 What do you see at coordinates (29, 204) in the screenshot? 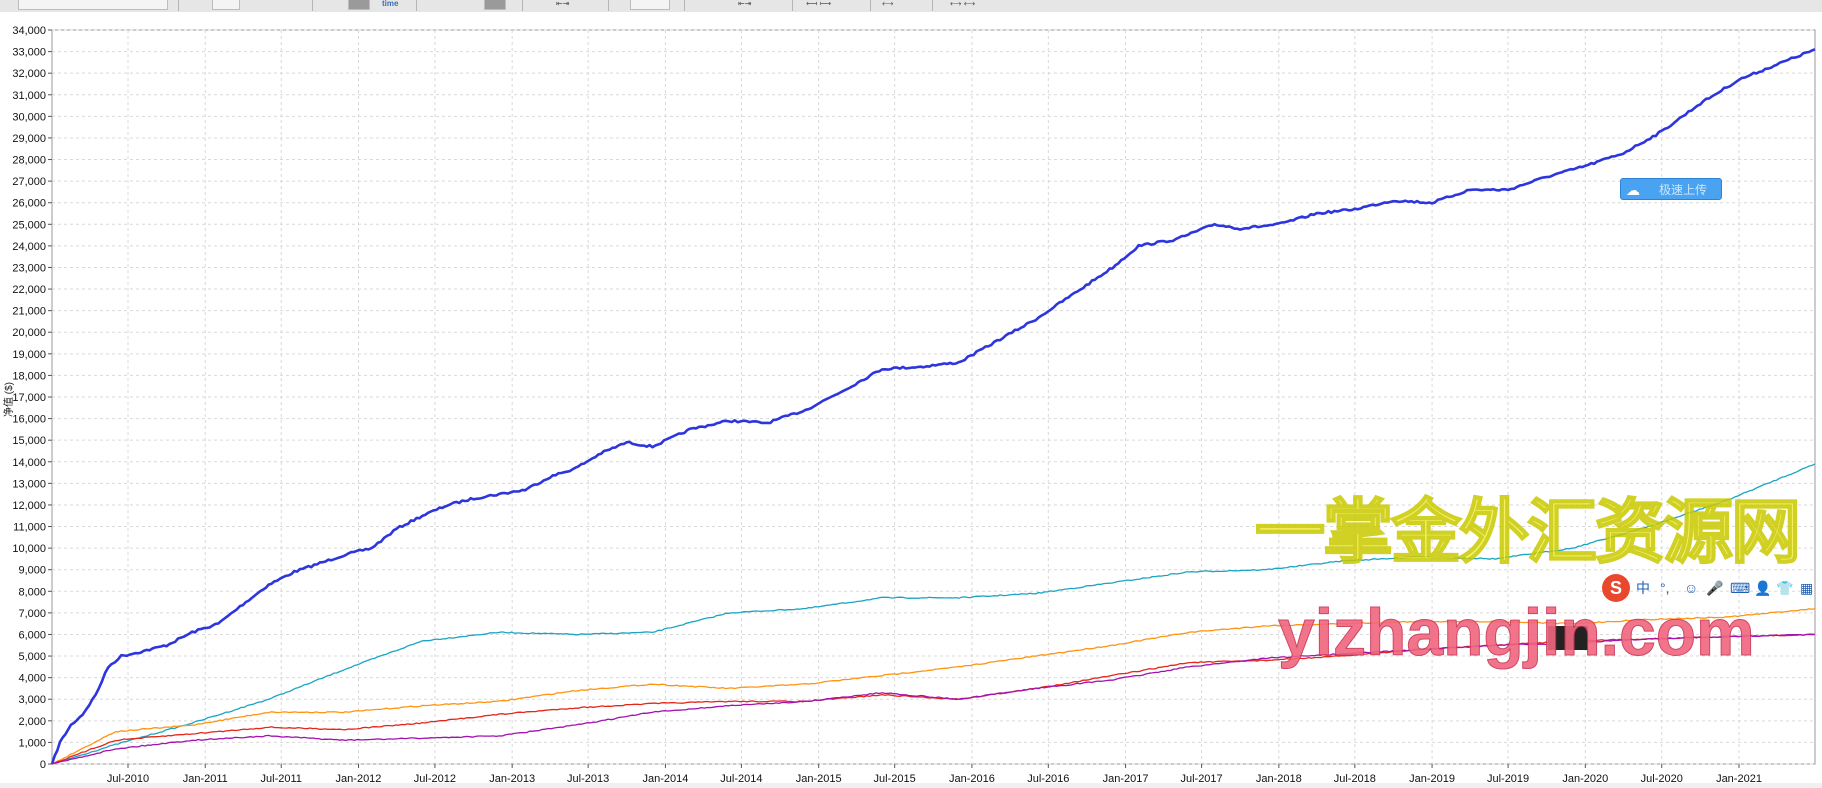
I see `y-tick-label: 26,000` at bounding box center [29, 204].